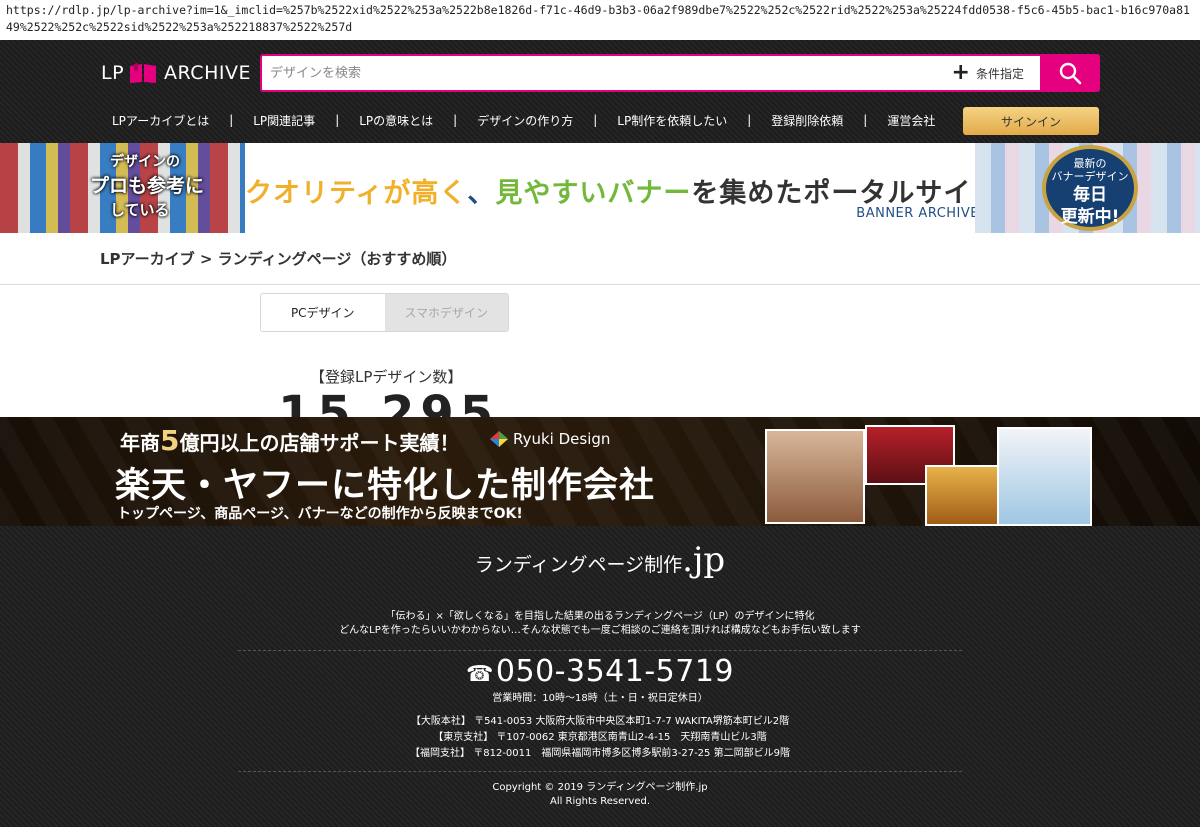  What do you see at coordinates (845, 193) in the screenshot?
I see `banner-headline-portal: を集めたポータルサイト` at bounding box center [845, 193].